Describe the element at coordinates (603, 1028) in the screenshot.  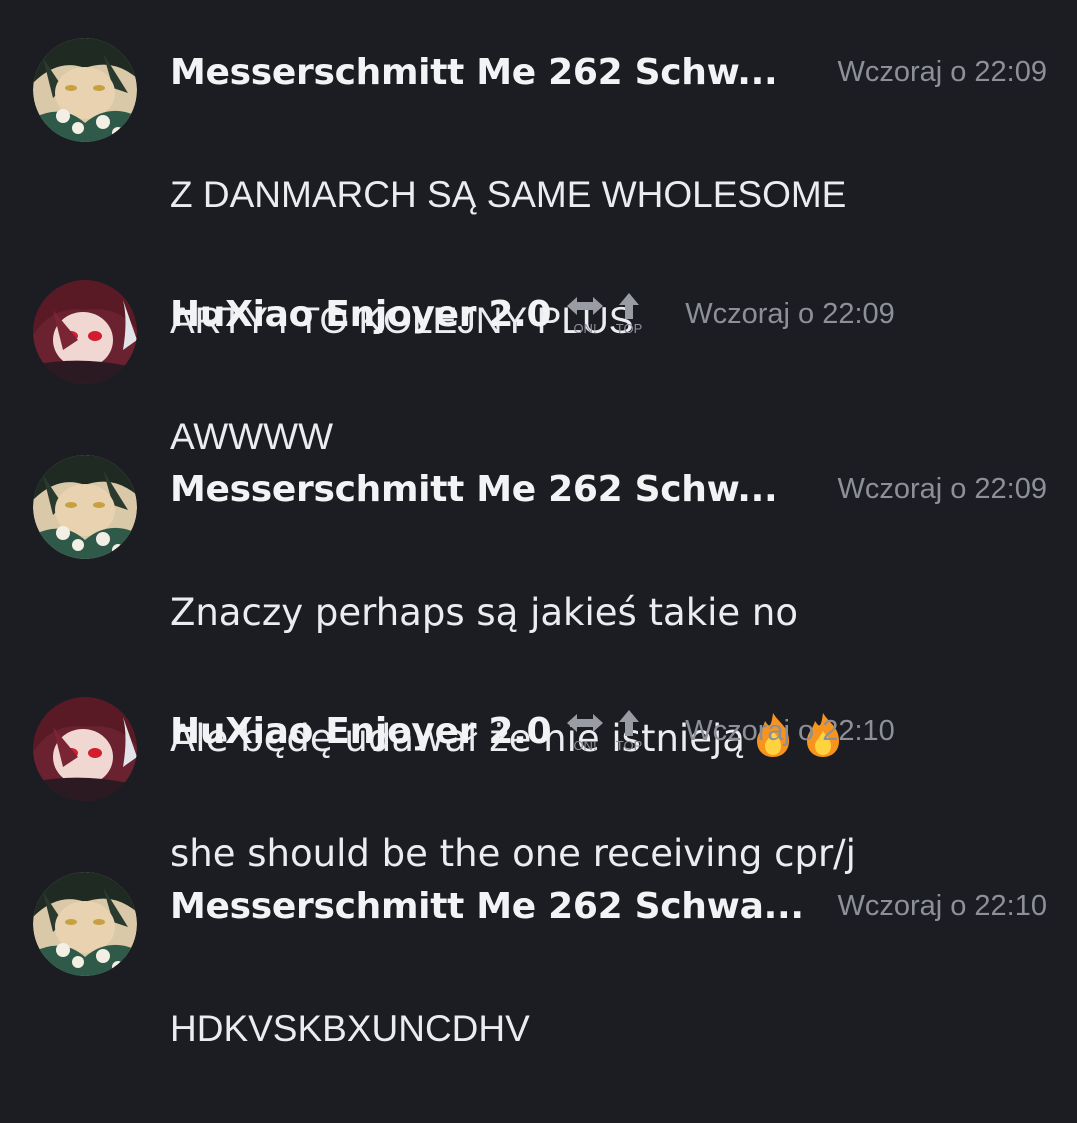
I see `message-text: HDKVSKBXUNCDHV` at that location.